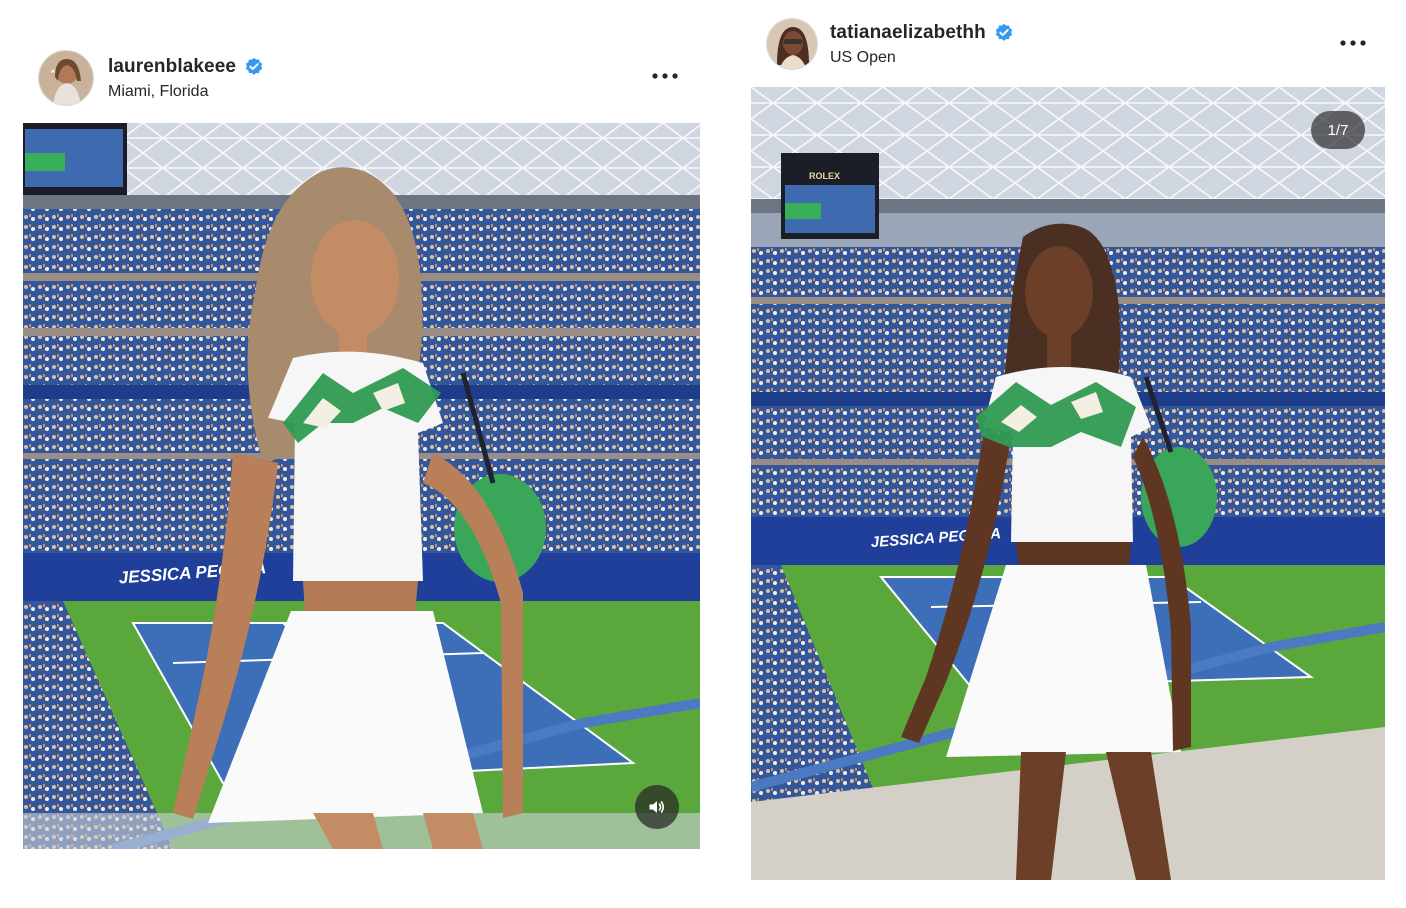 The height and width of the screenshot is (908, 1406). What do you see at coordinates (908, 33) in the screenshot?
I see `username: tatianaelizabethh` at bounding box center [908, 33].